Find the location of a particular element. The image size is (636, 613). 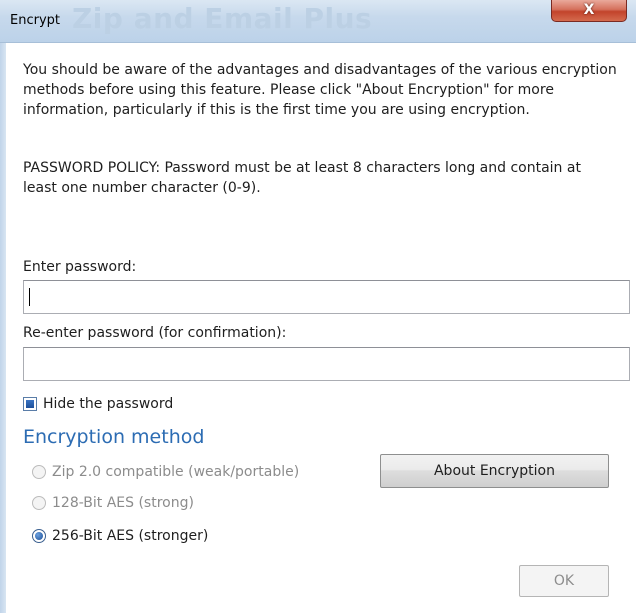

radio-zip20-label: Zip 2.0 compatible (weak/portable) is located at coordinates (175, 472).